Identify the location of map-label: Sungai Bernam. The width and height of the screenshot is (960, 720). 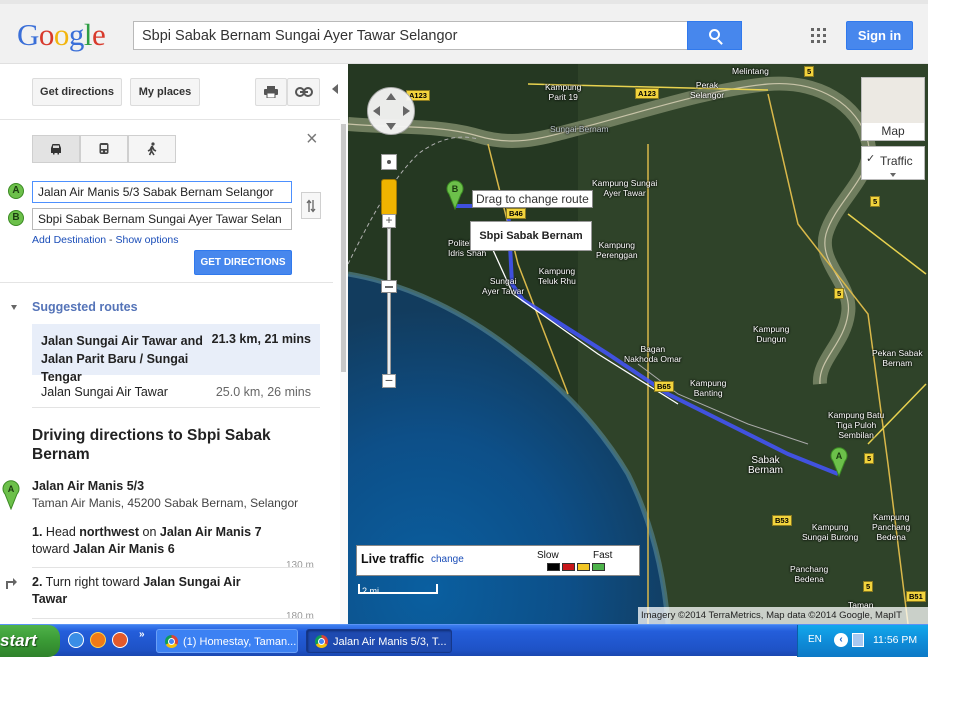
(579, 129).